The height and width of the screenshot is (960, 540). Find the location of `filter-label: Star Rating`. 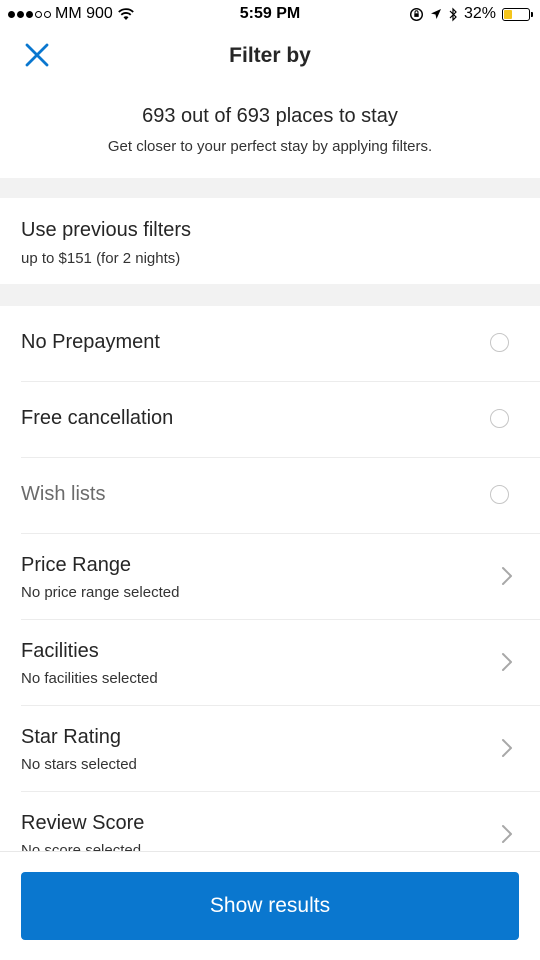

filter-label: Star Rating is located at coordinates (71, 737).